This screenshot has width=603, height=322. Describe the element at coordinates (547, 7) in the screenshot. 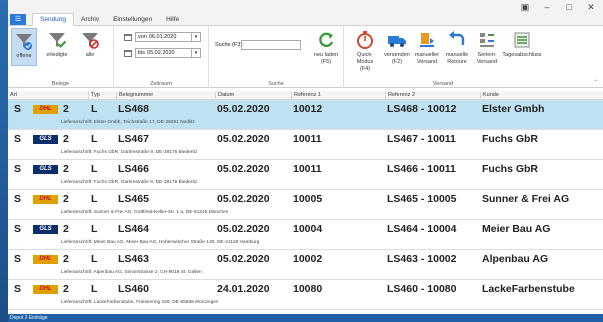

I see `minimize-button: –` at that location.